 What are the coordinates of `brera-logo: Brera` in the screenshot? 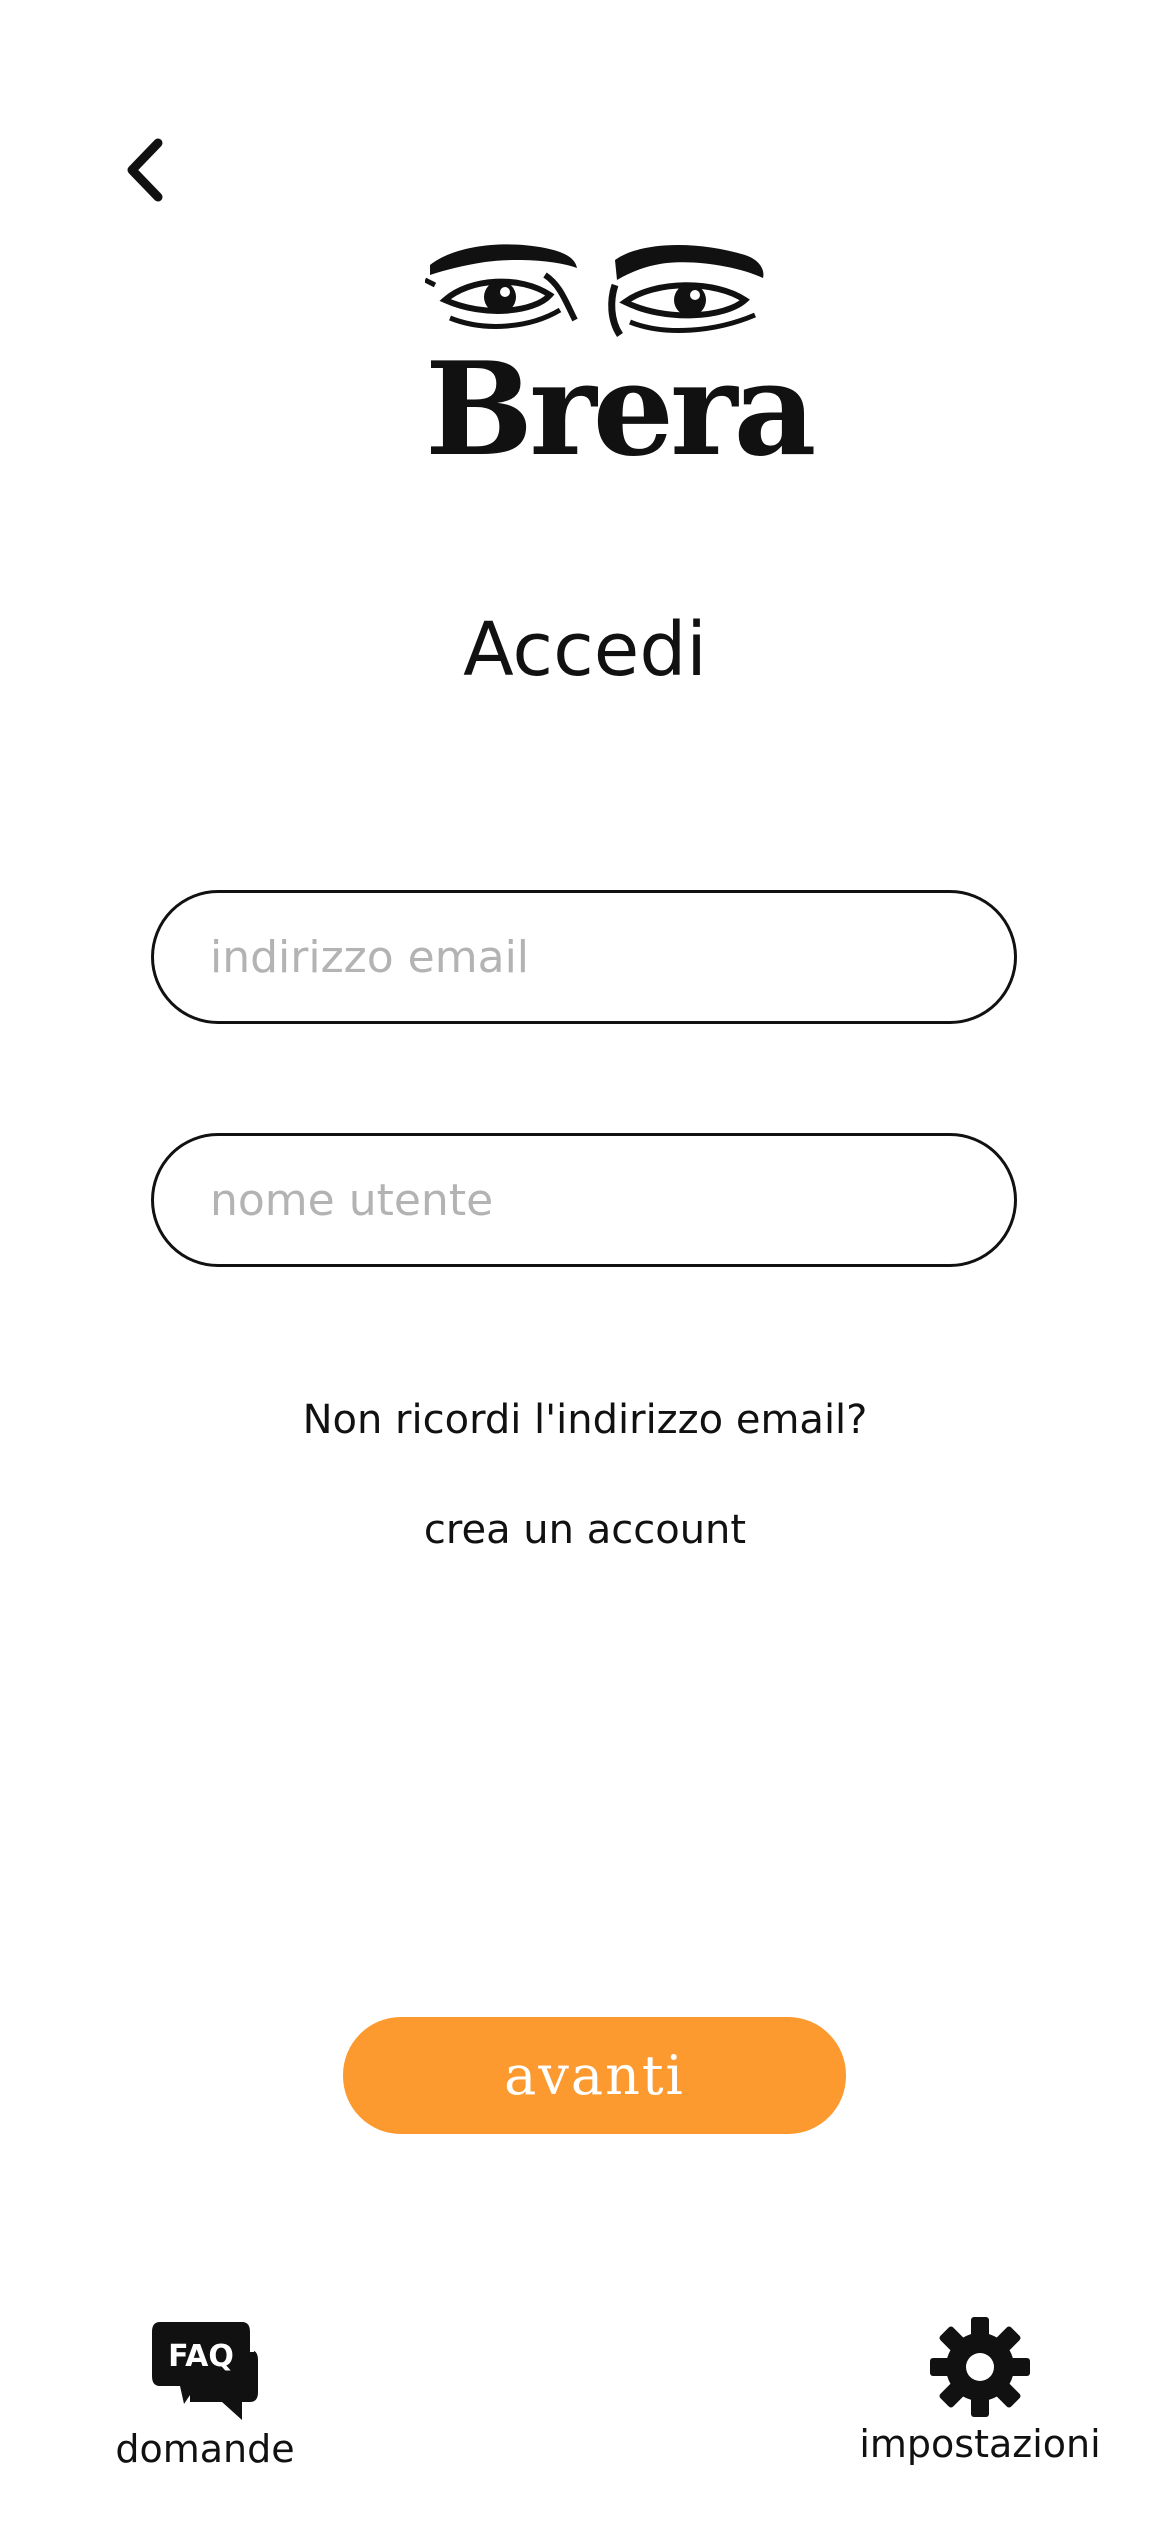 It's located at (620, 362).